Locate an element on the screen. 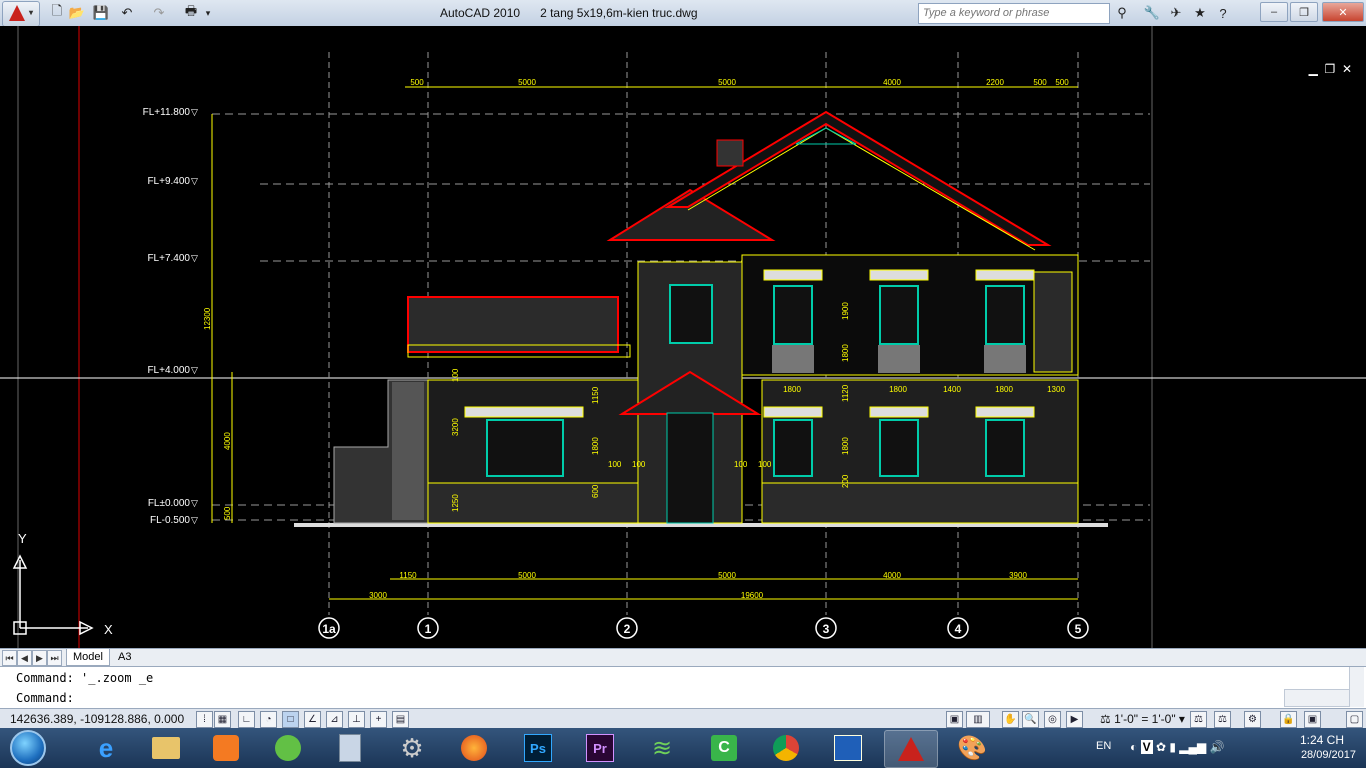  lock-icon: 🔒 is located at coordinates (1288, 719).